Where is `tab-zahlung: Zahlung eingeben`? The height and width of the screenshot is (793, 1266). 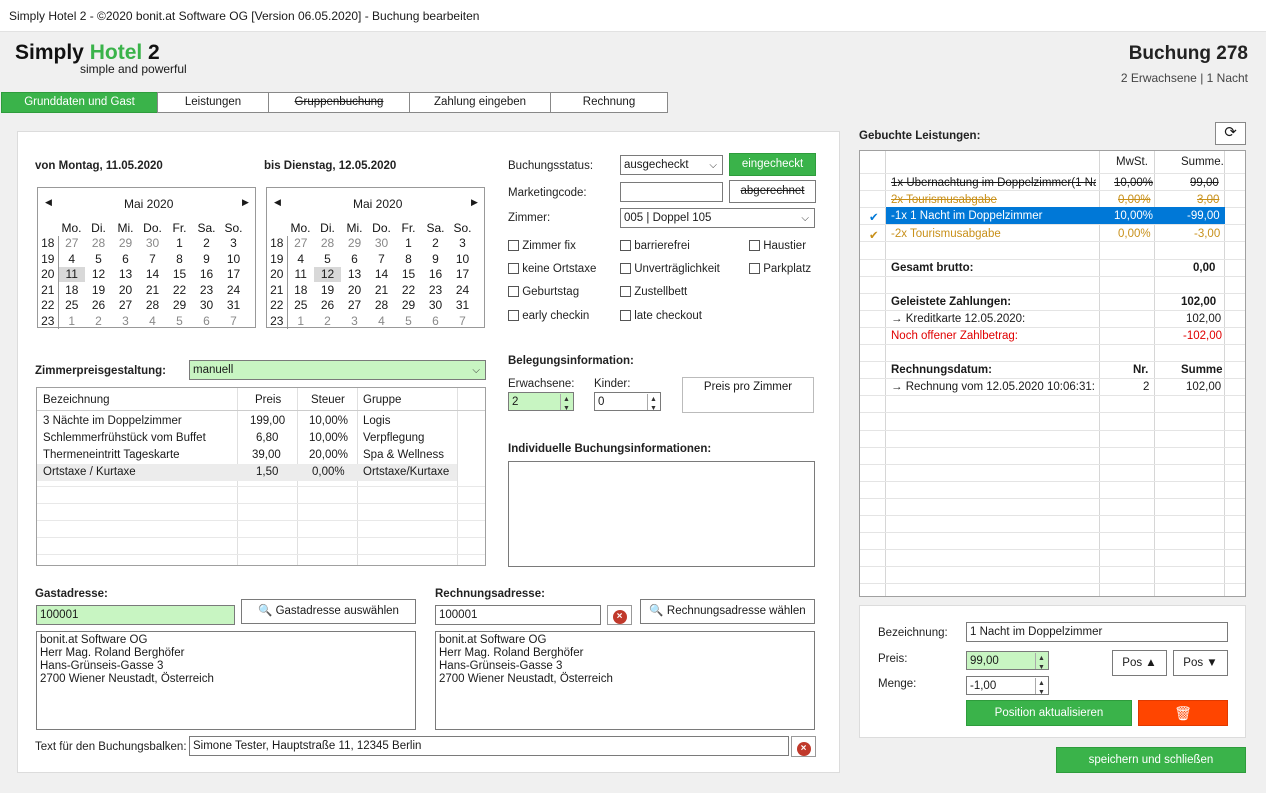
tab-zahlung: Zahlung eingeben is located at coordinates (480, 102).